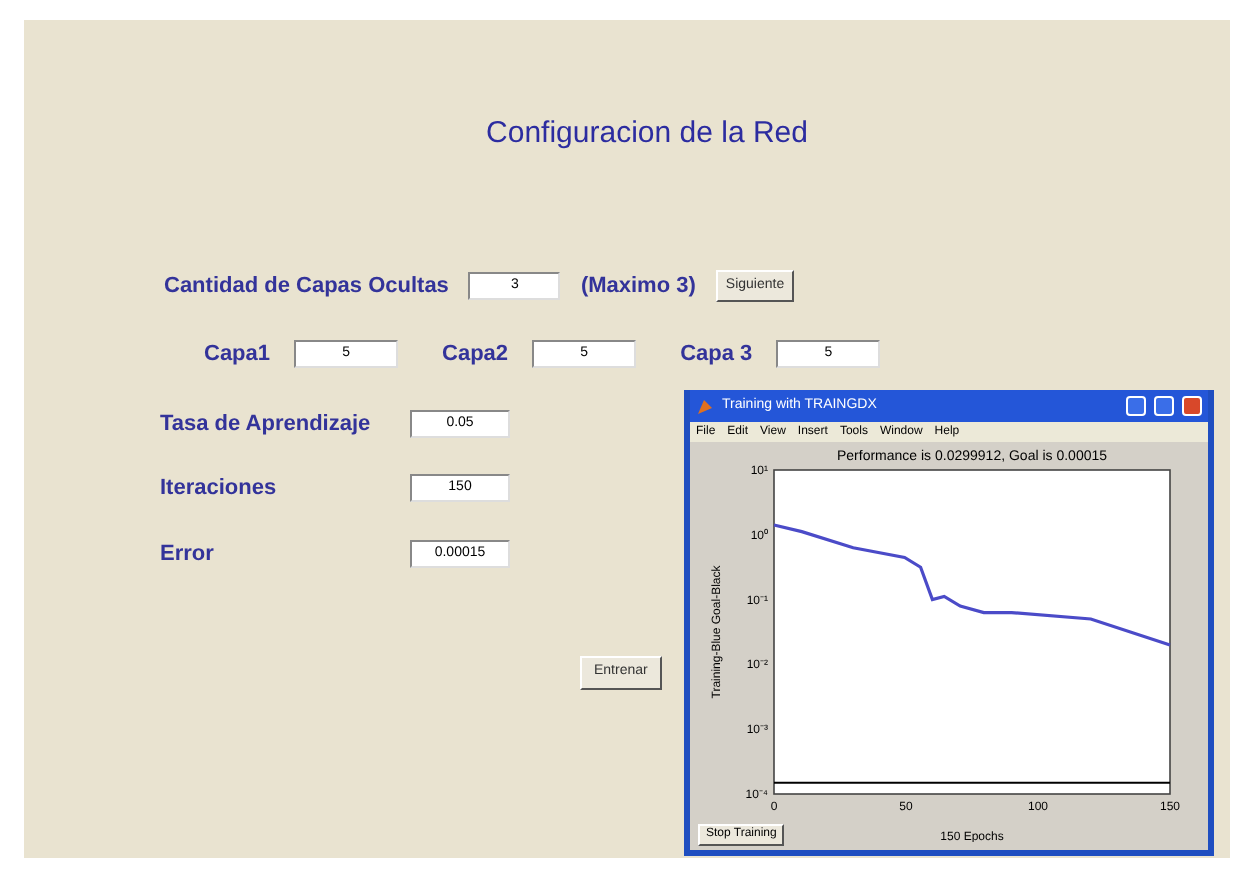 This screenshot has height=874, width=1254. Describe the element at coordinates (647, 134) in the screenshot. I see `form-heading: Configuracion de la Red` at that location.